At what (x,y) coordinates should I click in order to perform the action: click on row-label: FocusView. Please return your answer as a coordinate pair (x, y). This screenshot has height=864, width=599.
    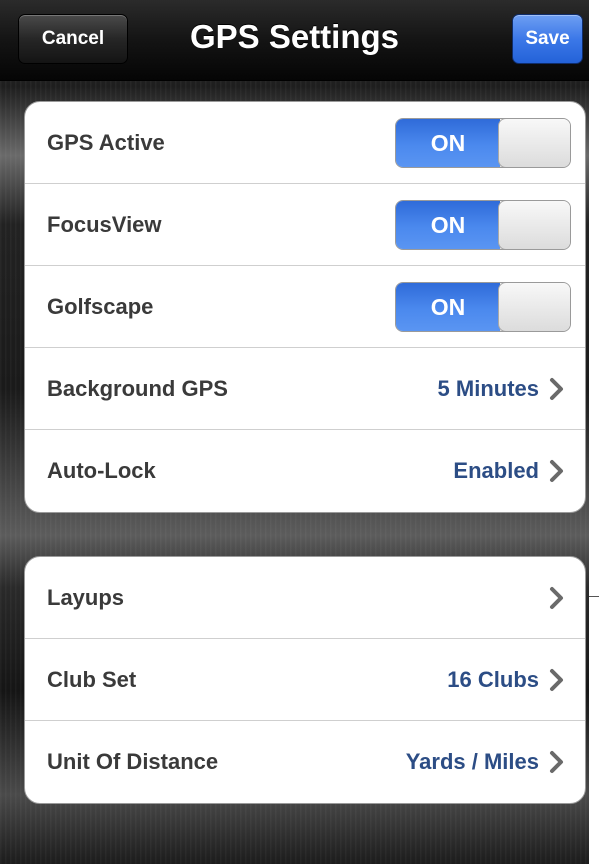
    Looking at the image, I should click on (104, 224).